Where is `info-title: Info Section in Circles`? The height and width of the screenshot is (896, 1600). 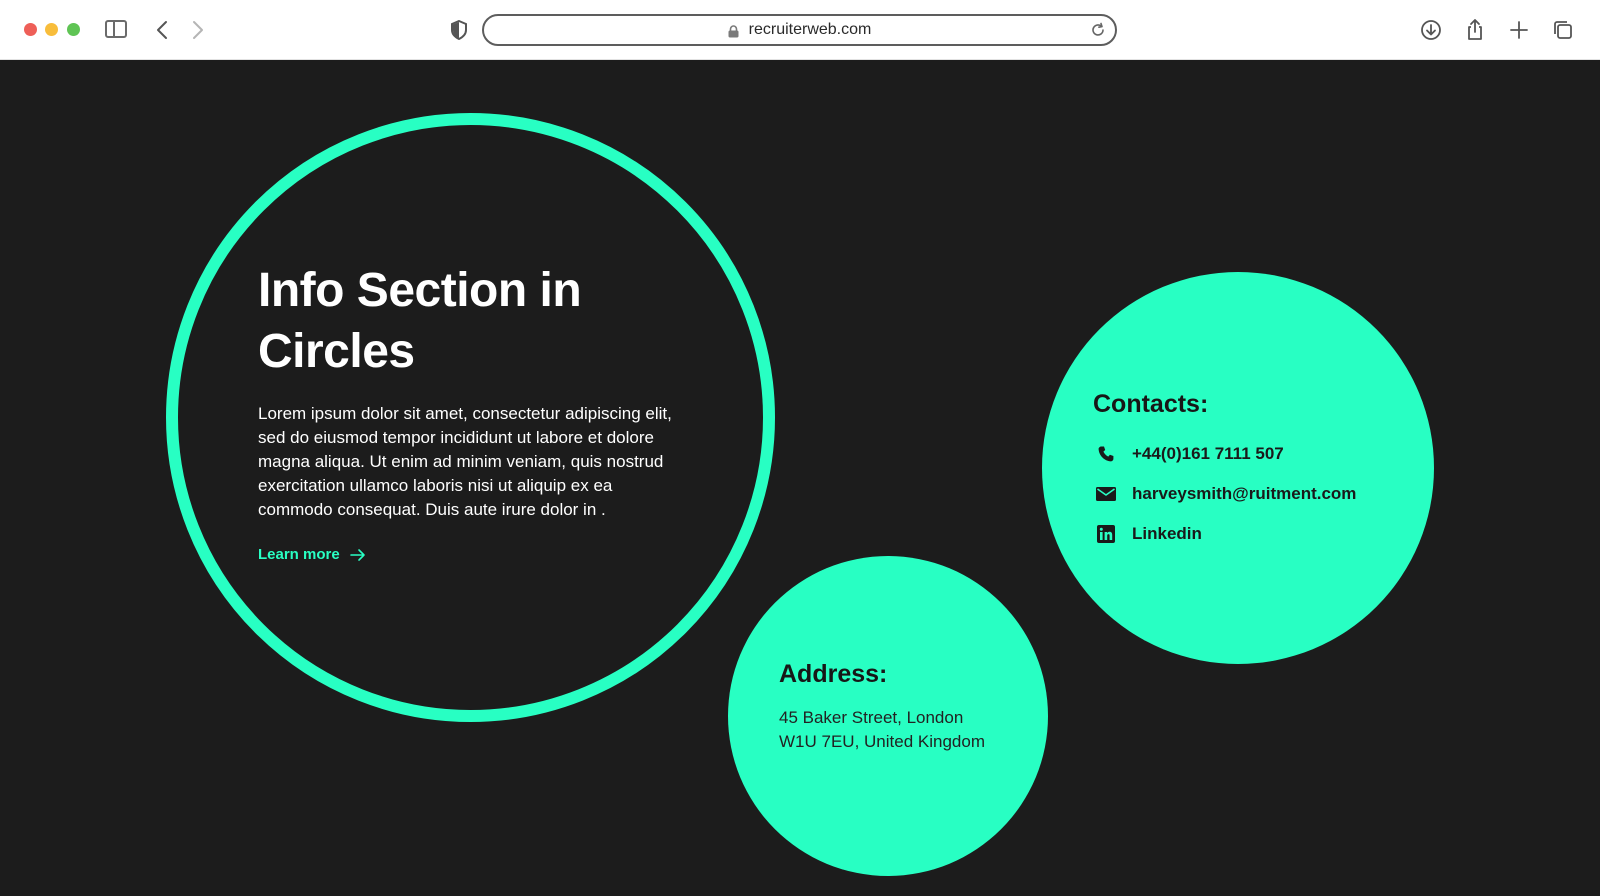 info-title: Info Section in Circles is located at coordinates (420, 321).